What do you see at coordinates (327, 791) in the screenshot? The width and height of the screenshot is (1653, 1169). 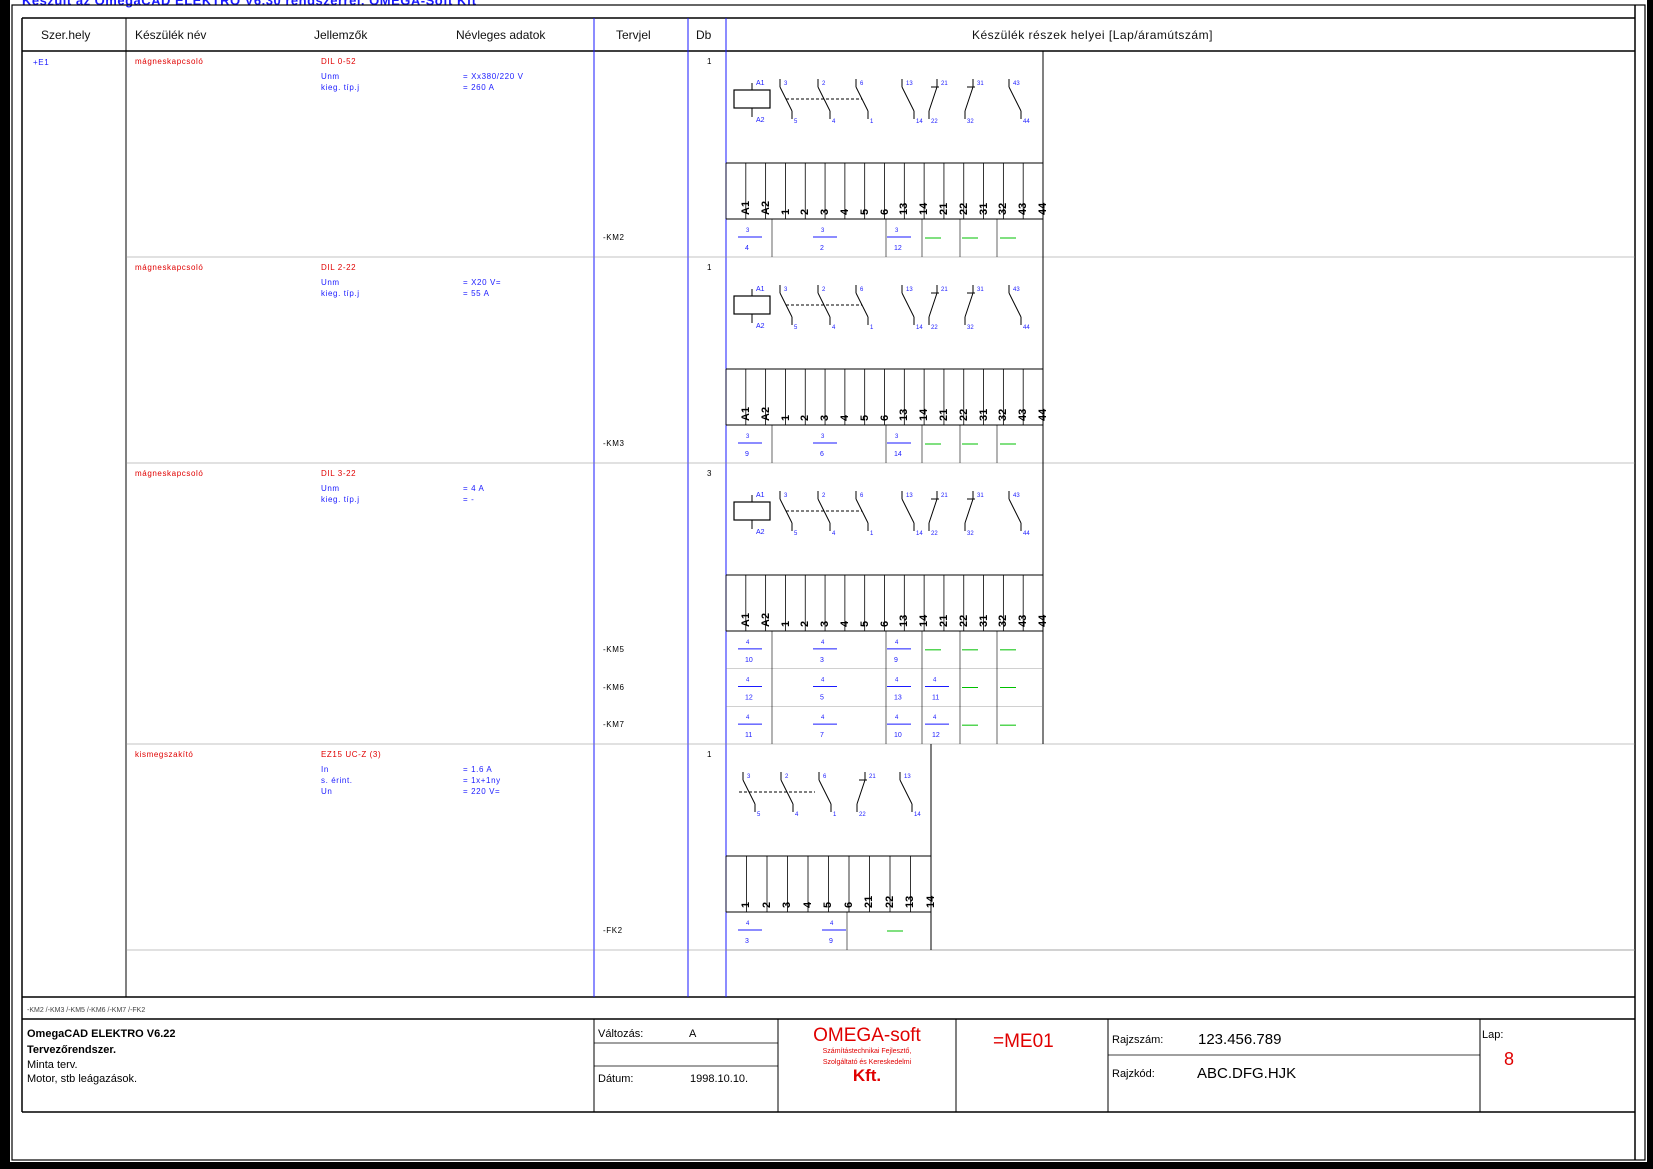 I see `device-property-key: Un` at bounding box center [327, 791].